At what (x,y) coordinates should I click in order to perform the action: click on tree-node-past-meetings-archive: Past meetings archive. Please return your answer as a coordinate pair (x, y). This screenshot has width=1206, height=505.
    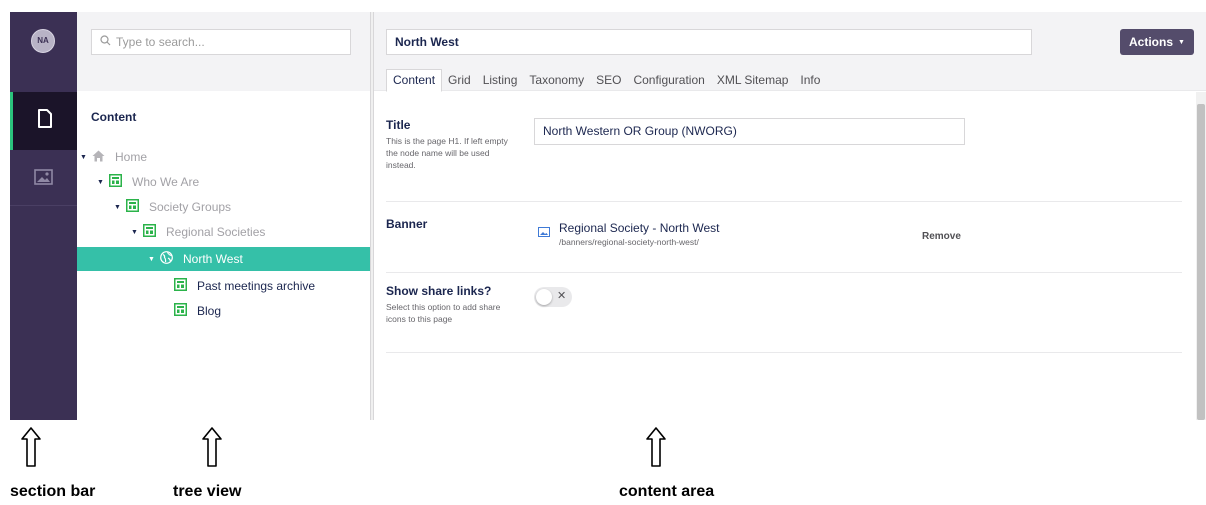
    Looking at the image, I should click on (244, 286).